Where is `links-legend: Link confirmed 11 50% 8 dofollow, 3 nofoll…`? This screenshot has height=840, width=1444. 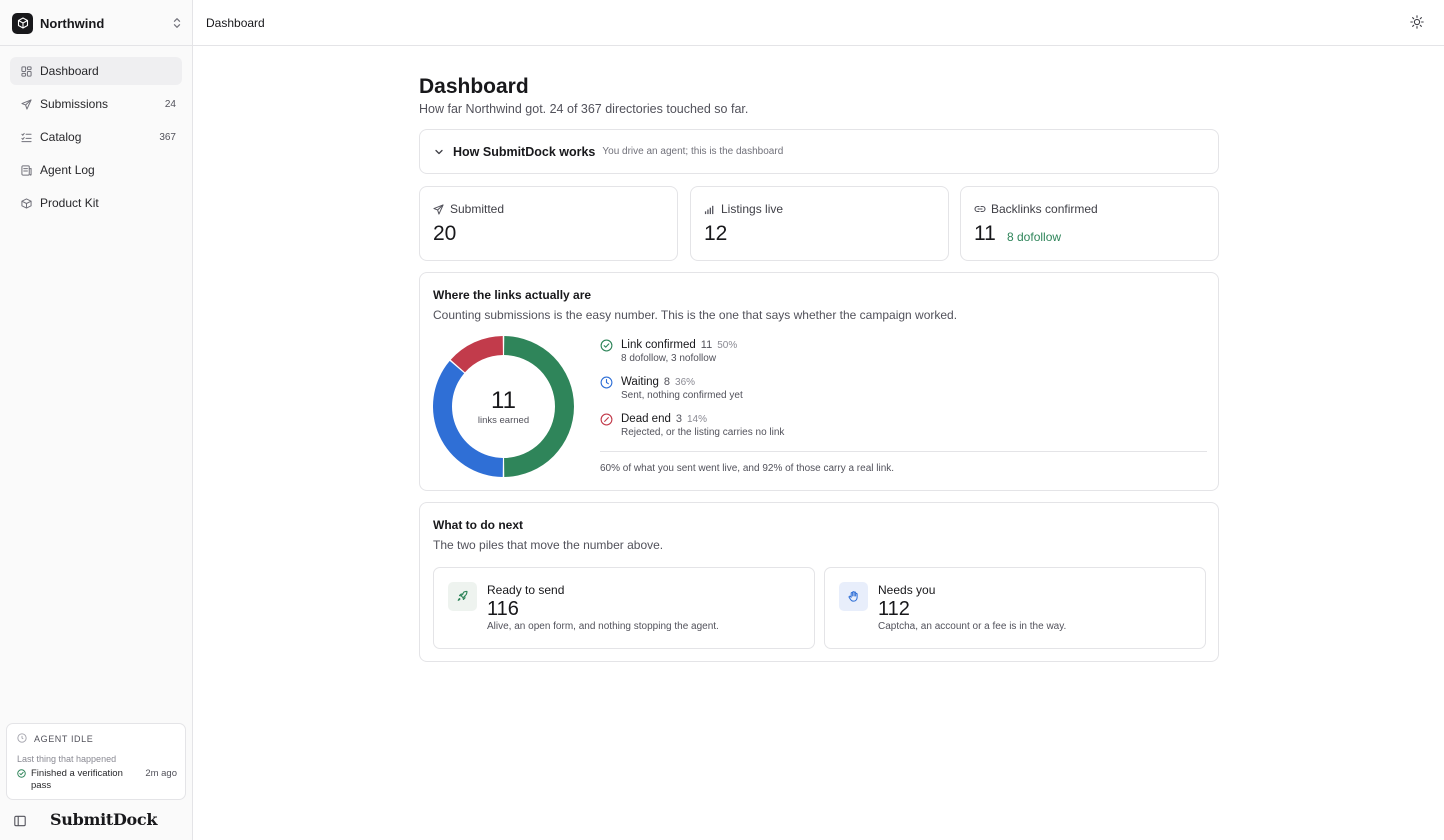 links-legend: Link confirmed 11 50% 8 dofollow, 3 nofoll… is located at coordinates (903, 393).